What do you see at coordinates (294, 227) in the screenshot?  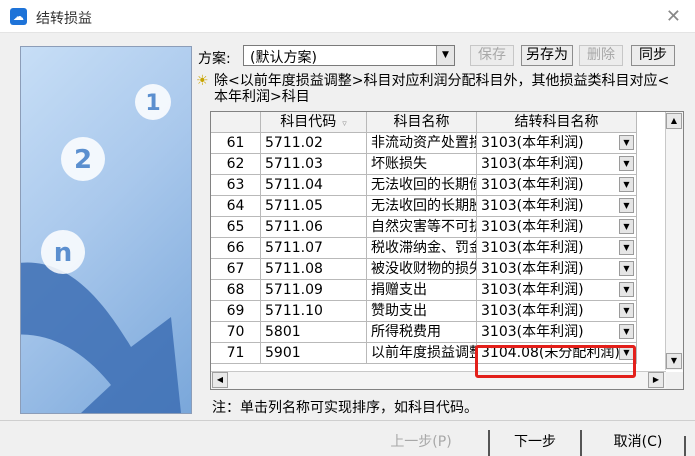 I see `account-code-cell-text: 5711.06` at bounding box center [294, 227].